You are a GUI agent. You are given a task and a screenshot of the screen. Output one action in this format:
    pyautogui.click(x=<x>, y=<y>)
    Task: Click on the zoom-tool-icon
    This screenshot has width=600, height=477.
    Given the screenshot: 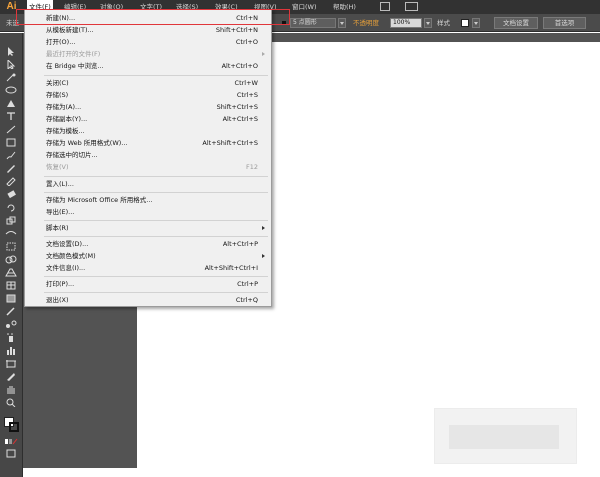 What is the action you would take?
    pyautogui.click(x=11, y=402)
    